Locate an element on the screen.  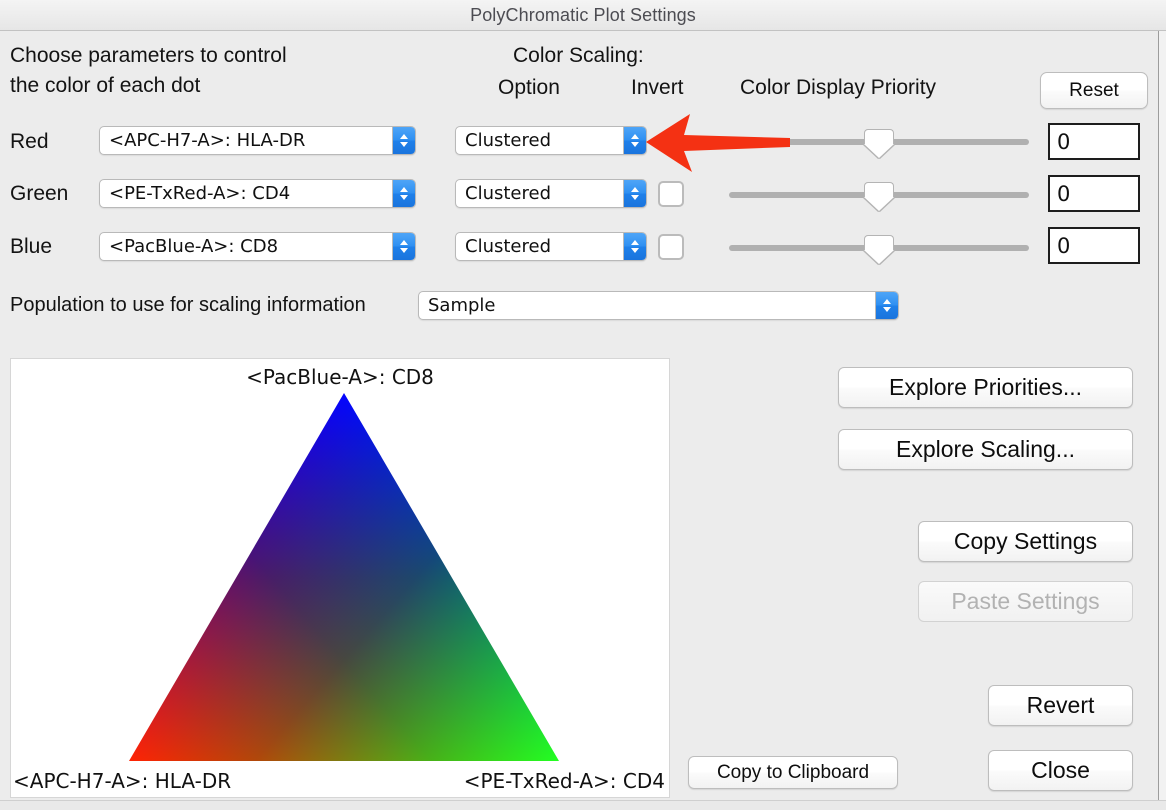
triangle-bottom-right-label: <PE-TxRed-A>: CD4 is located at coordinates (564, 781).